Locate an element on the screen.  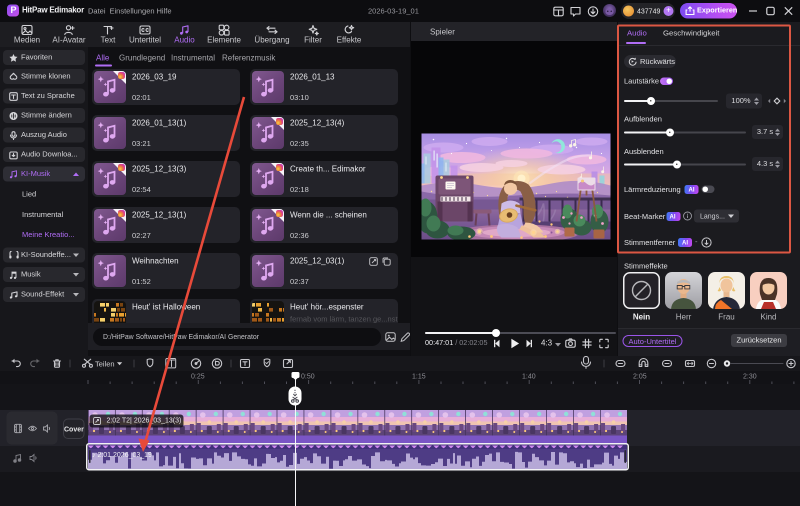
svg-text: Teilen is located at coordinates (105, 363).